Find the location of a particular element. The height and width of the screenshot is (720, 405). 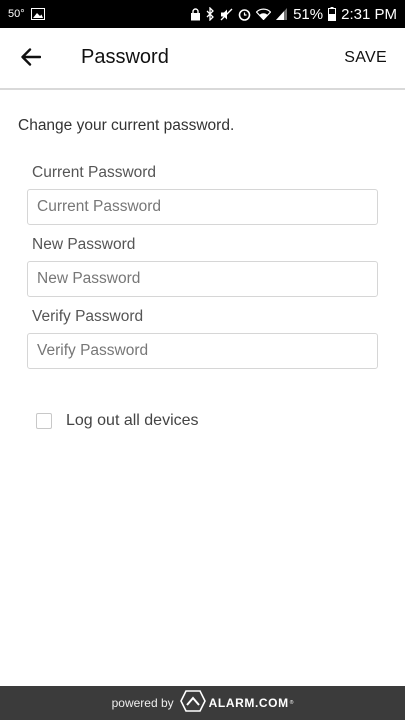

status-bar-right: 51% 2:31 PM is located at coordinates (293, 14).